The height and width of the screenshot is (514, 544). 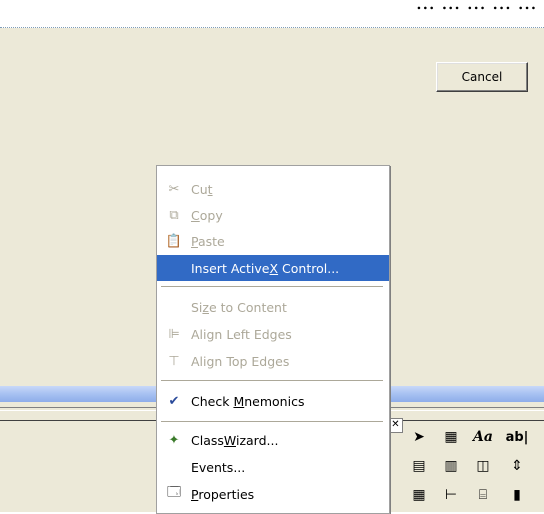 What do you see at coordinates (517, 437) in the screenshot?
I see `edit-box-tool-icon: ab|` at bounding box center [517, 437].